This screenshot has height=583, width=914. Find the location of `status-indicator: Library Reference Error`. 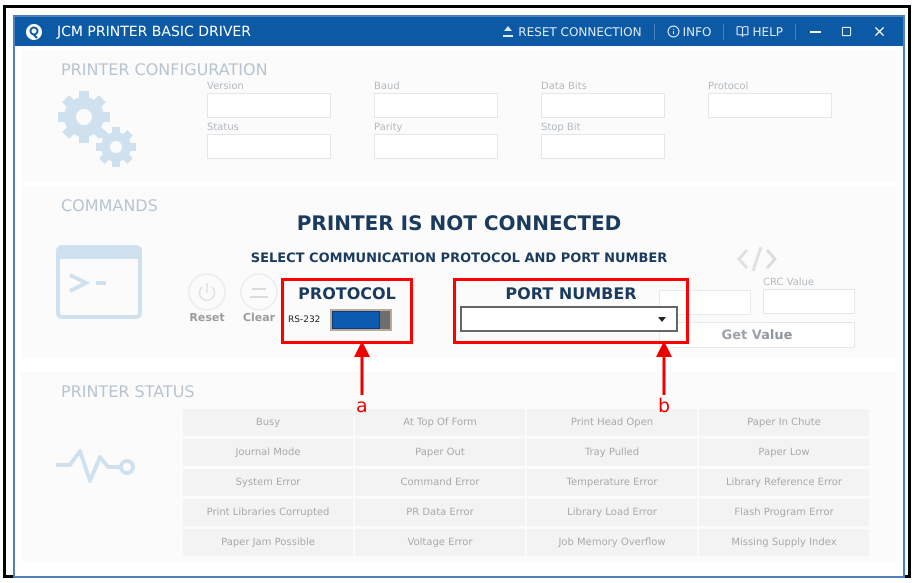

status-indicator: Library Reference Error is located at coordinates (784, 482).